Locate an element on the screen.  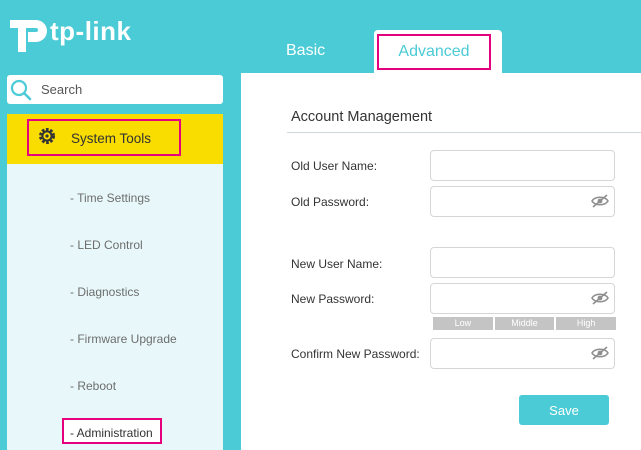
sidebar-item-reboot: - Reboot is located at coordinates (93, 386).